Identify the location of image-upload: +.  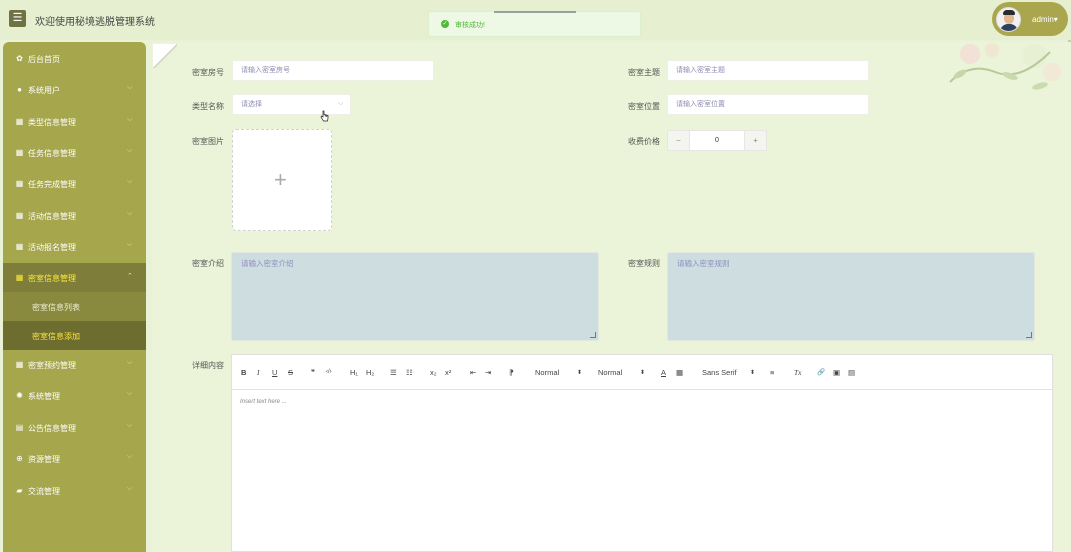
(282, 180).